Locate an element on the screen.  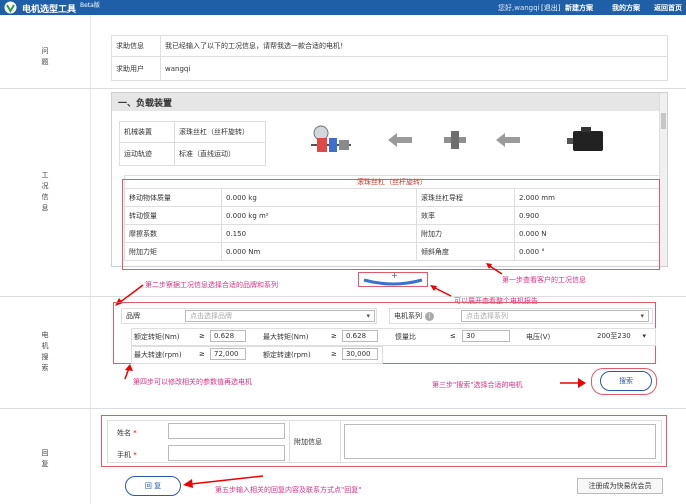
user-greeting: 您好,wangqi is located at coordinates (519, 8).